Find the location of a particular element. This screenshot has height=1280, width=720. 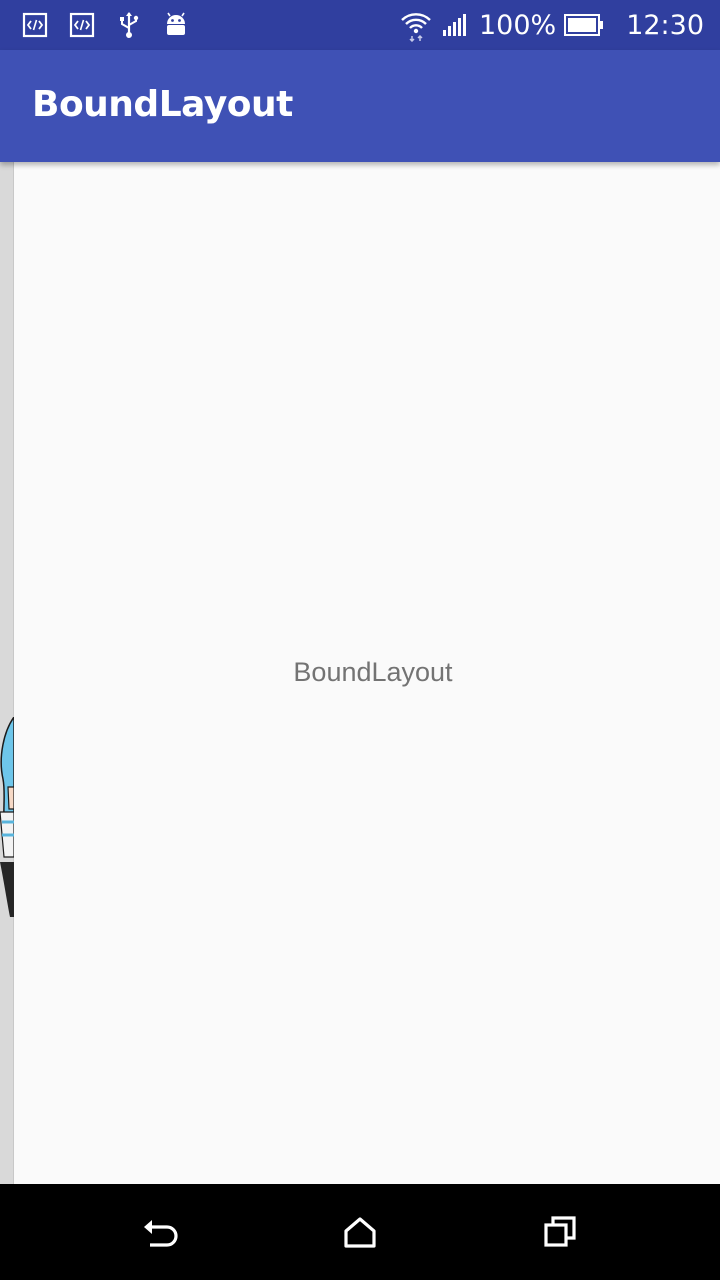

home-icon is located at coordinates (360, 1232).